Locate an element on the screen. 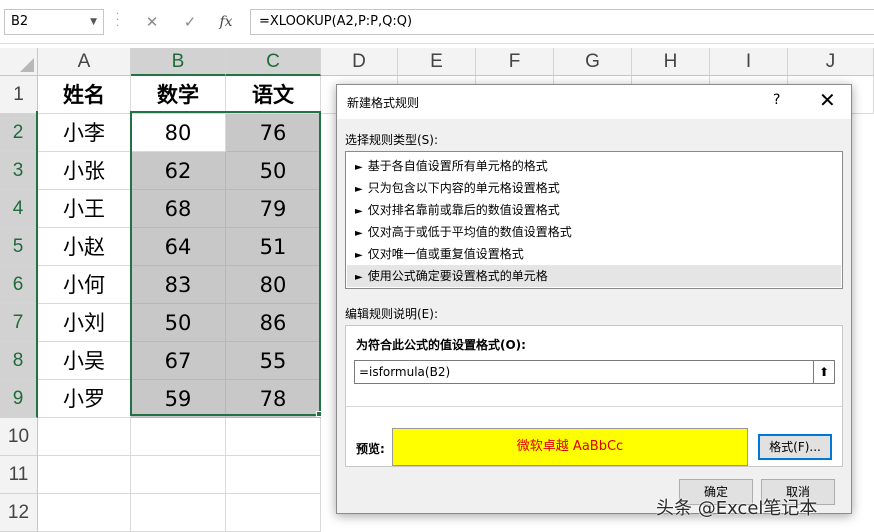  name-cell: 小张 is located at coordinates (84, 171).